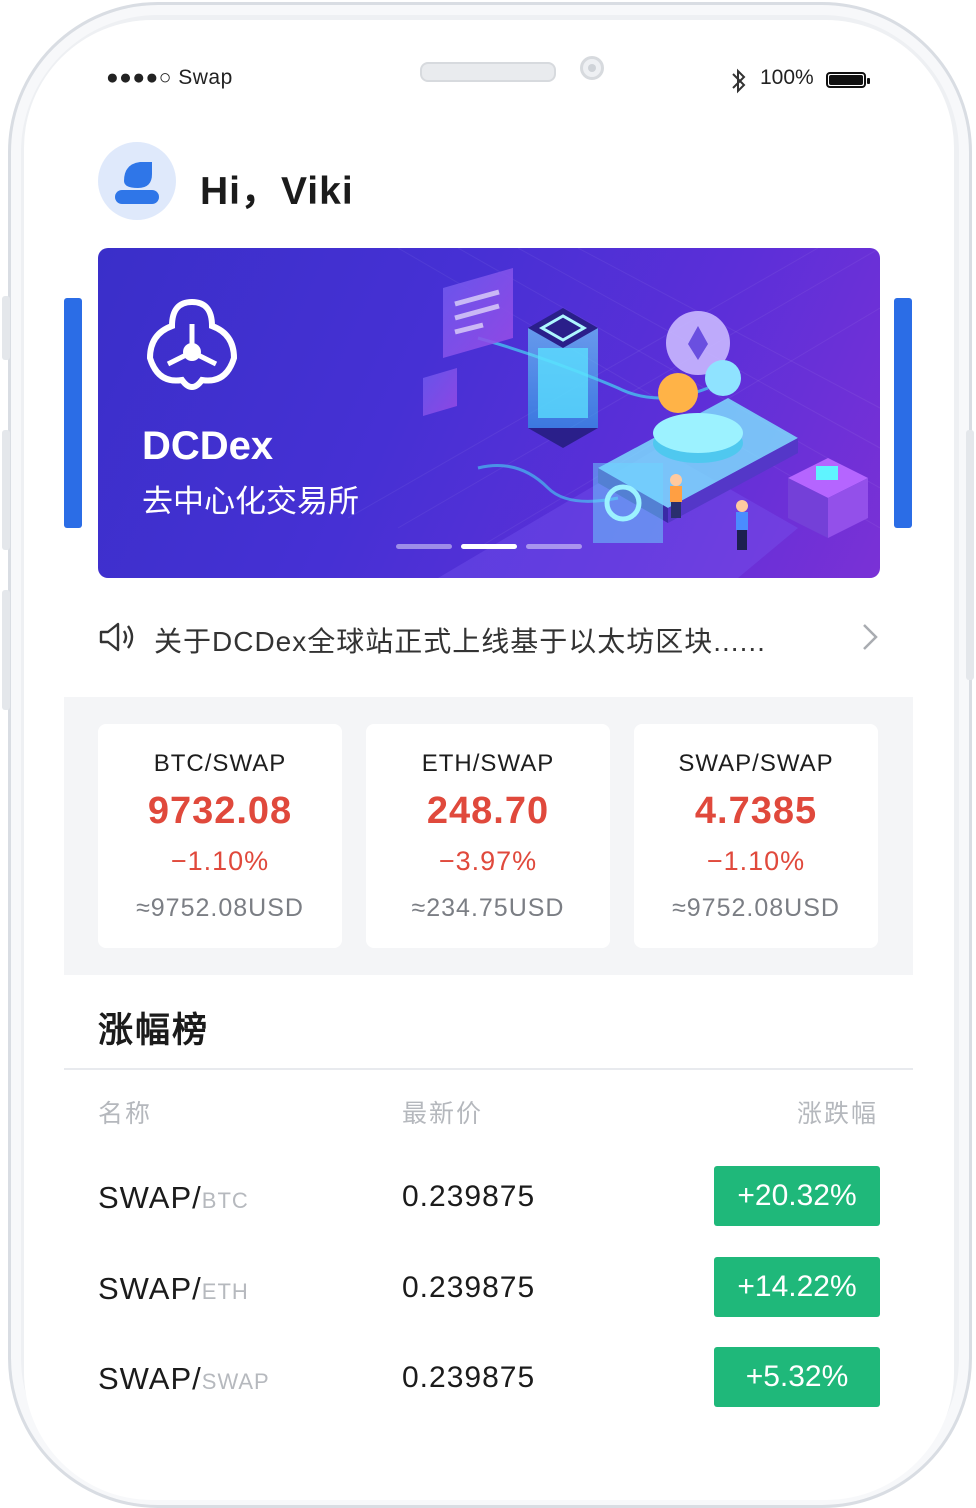 The image size is (976, 1508). Describe the element at coordinates (870, 637) in the screenshot. I see `chevron-right-icon` at that location.